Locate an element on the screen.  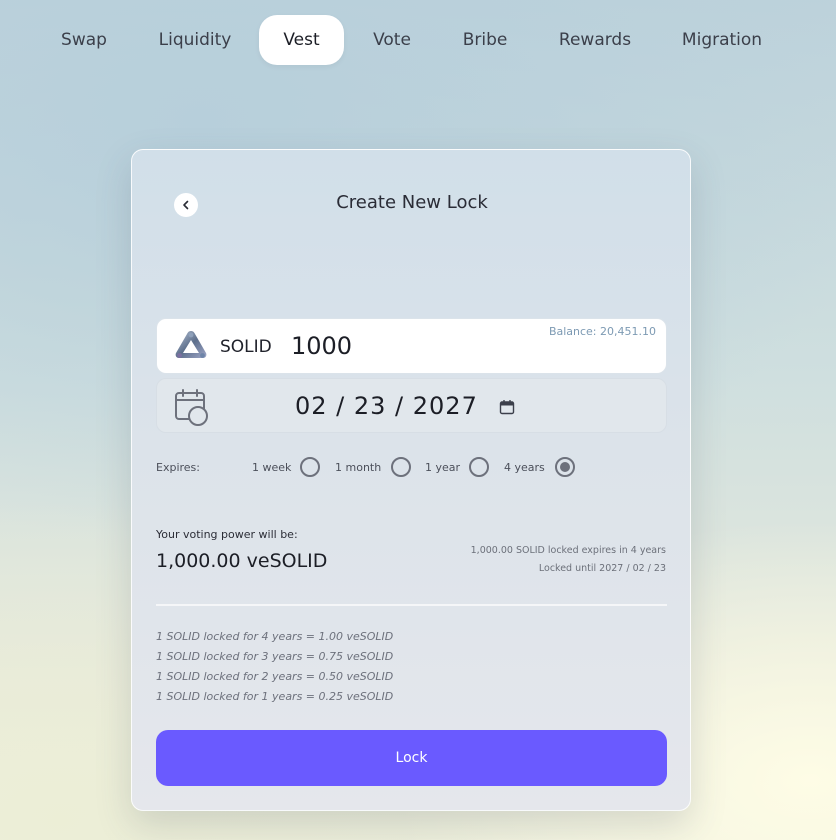
token-symbol: SOLID is located at coordinates (246, 347).